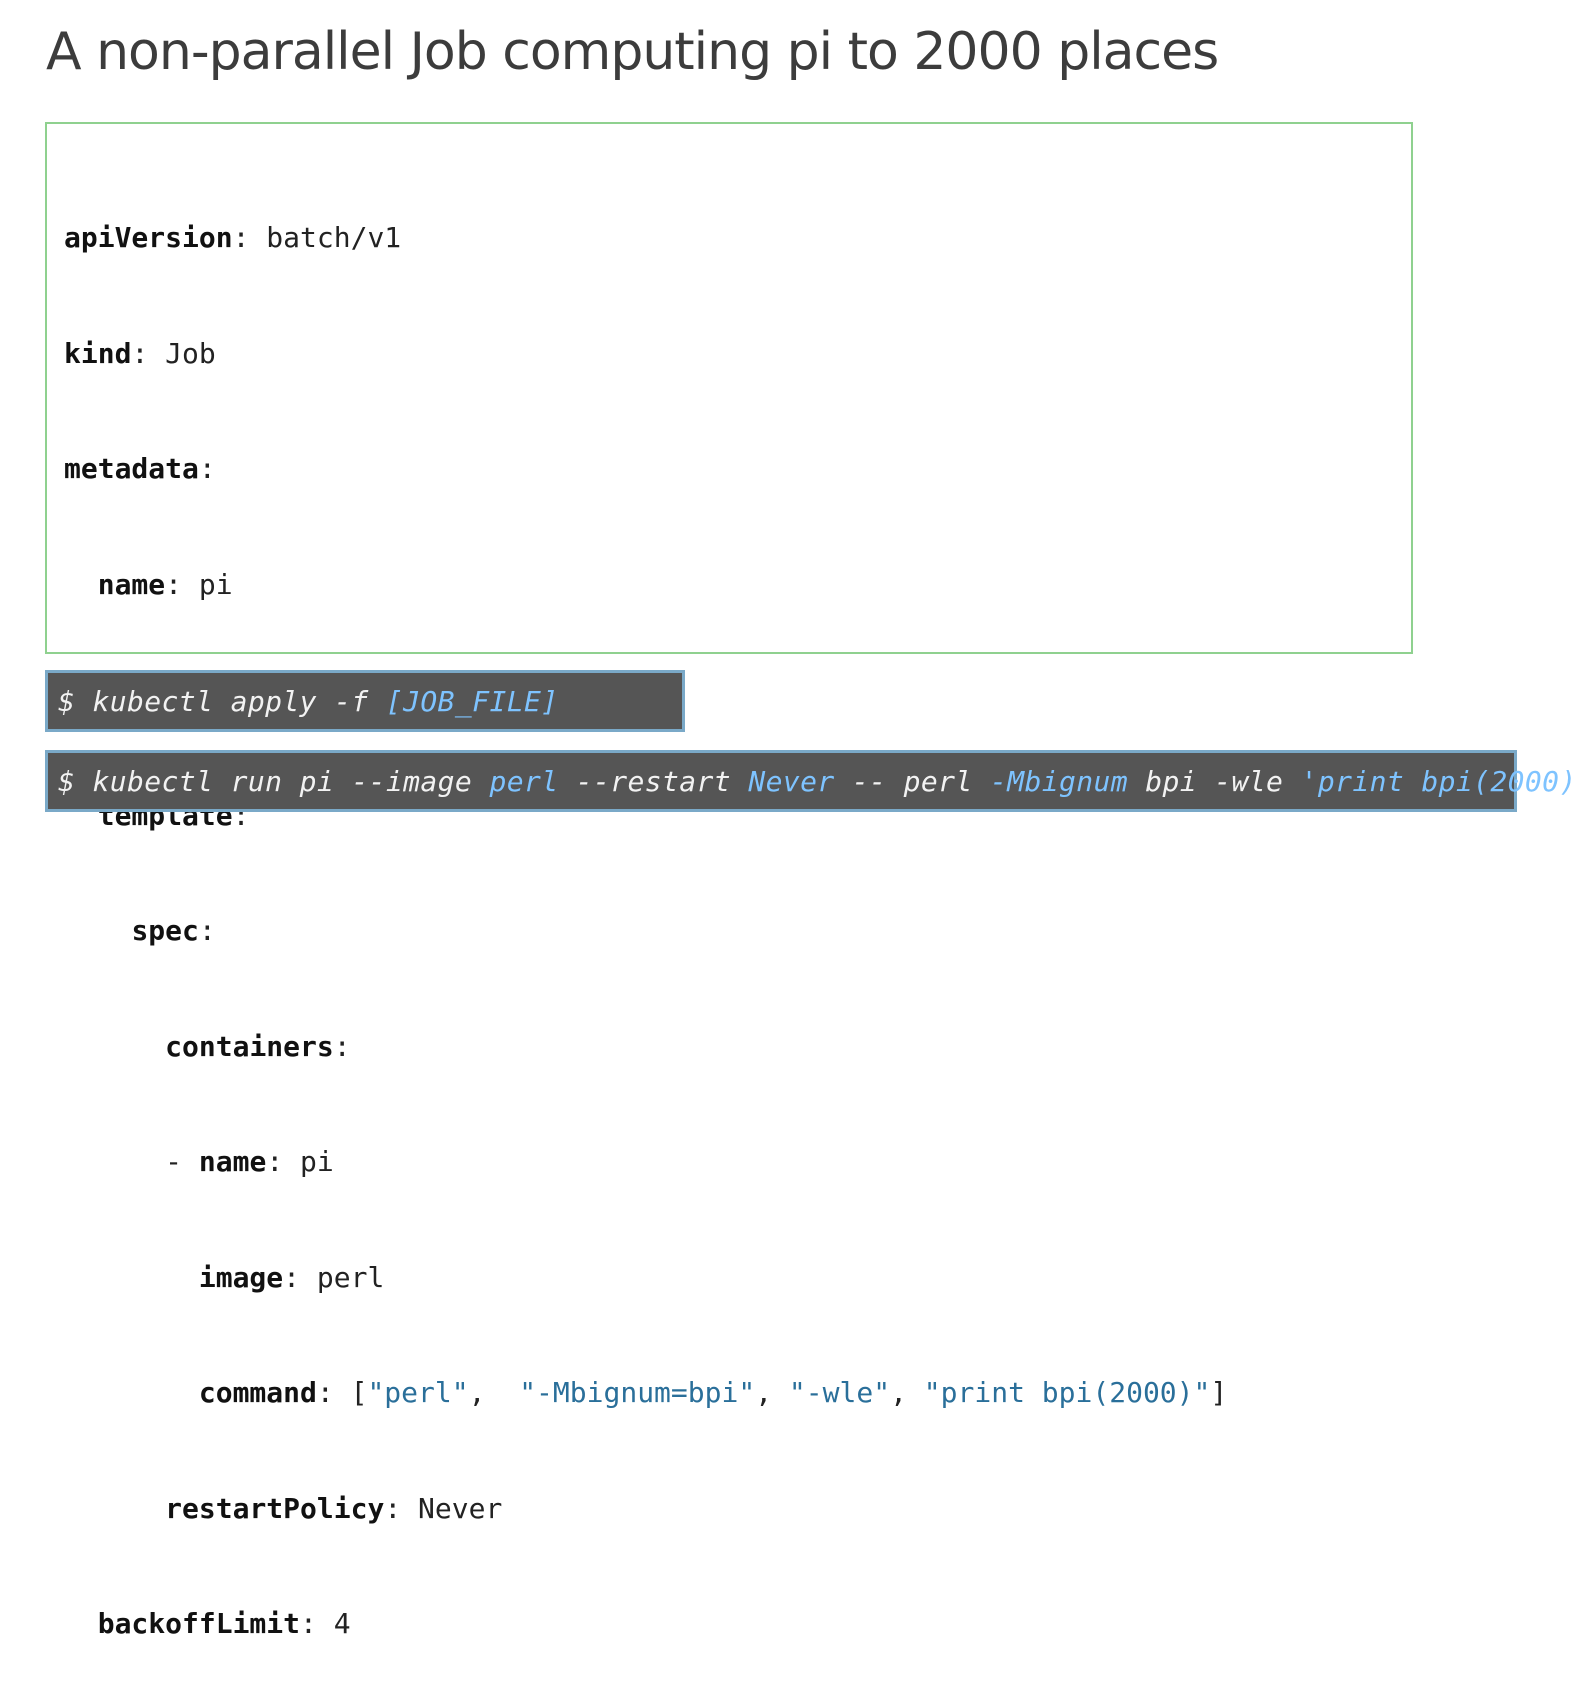 This screenshot has height=1684, width=1576. I want to click on terminal-text: --restart, so click(653, 781).